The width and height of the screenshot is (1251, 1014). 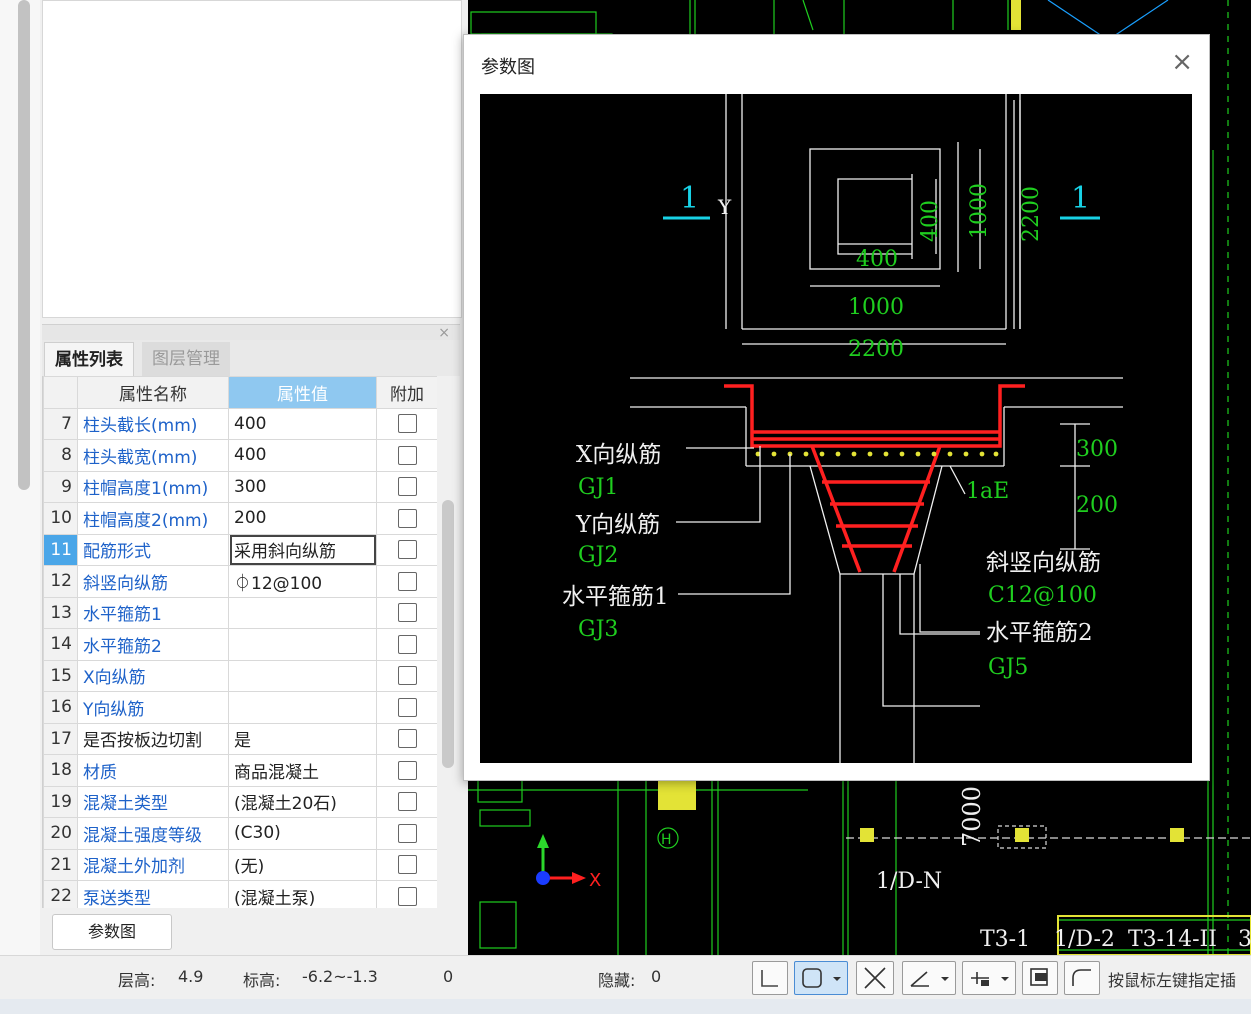 I want to click on property-name: Y向纵筋, so click(x=153, y=707).